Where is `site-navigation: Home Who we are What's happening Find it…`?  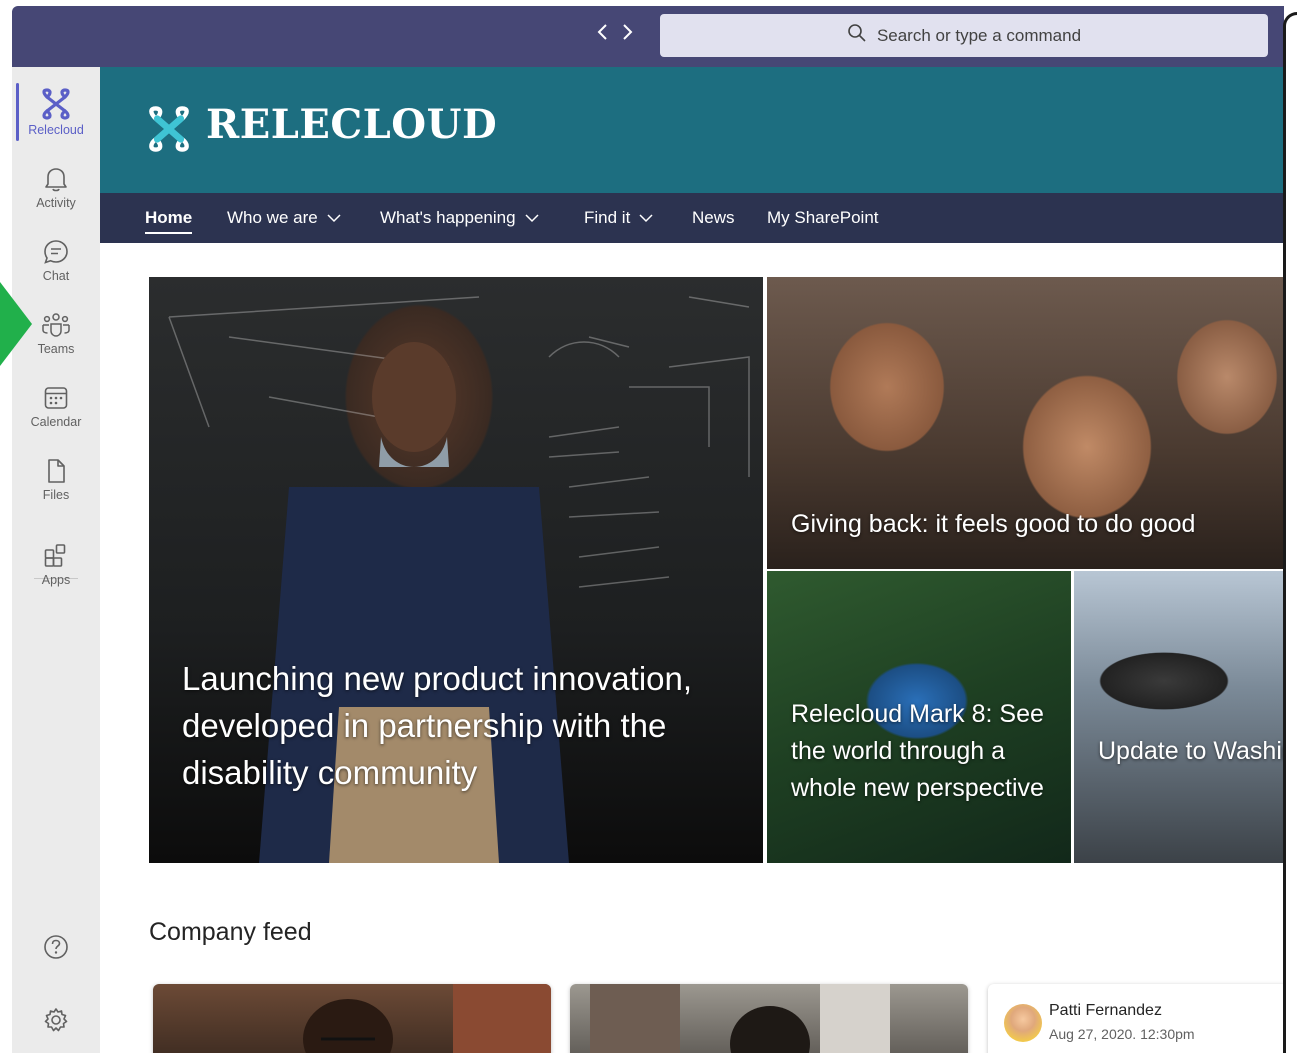 site-navigation: Home Who we are What's happening Find it… is located at coordinates (692, 218).